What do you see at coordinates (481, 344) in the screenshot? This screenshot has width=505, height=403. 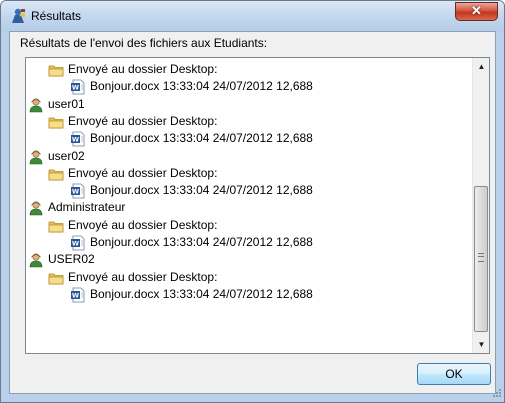 I see `scroll-down-arrow-icon: ▼` at bounding box center [481, 344].